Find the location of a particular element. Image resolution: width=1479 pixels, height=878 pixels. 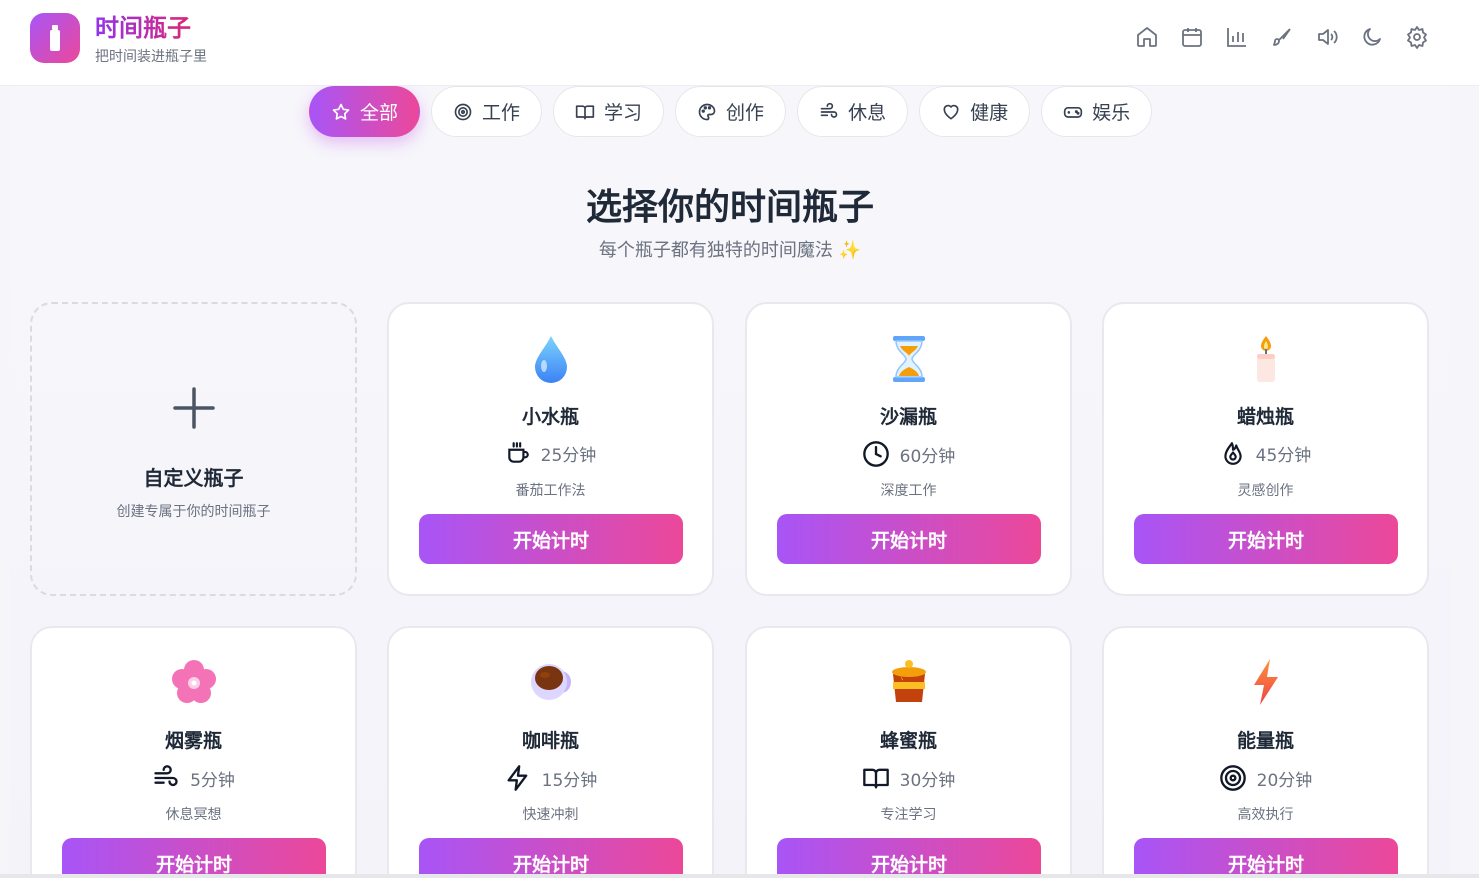

tab-entertainment: 娱乐 is located at coordinates (1097, 111).